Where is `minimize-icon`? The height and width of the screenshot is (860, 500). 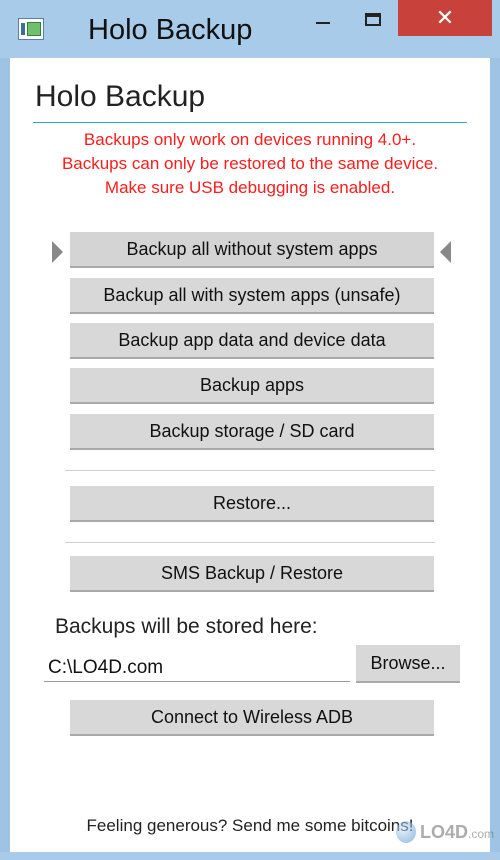
minimize-icon is located at coordinates (323, 23).